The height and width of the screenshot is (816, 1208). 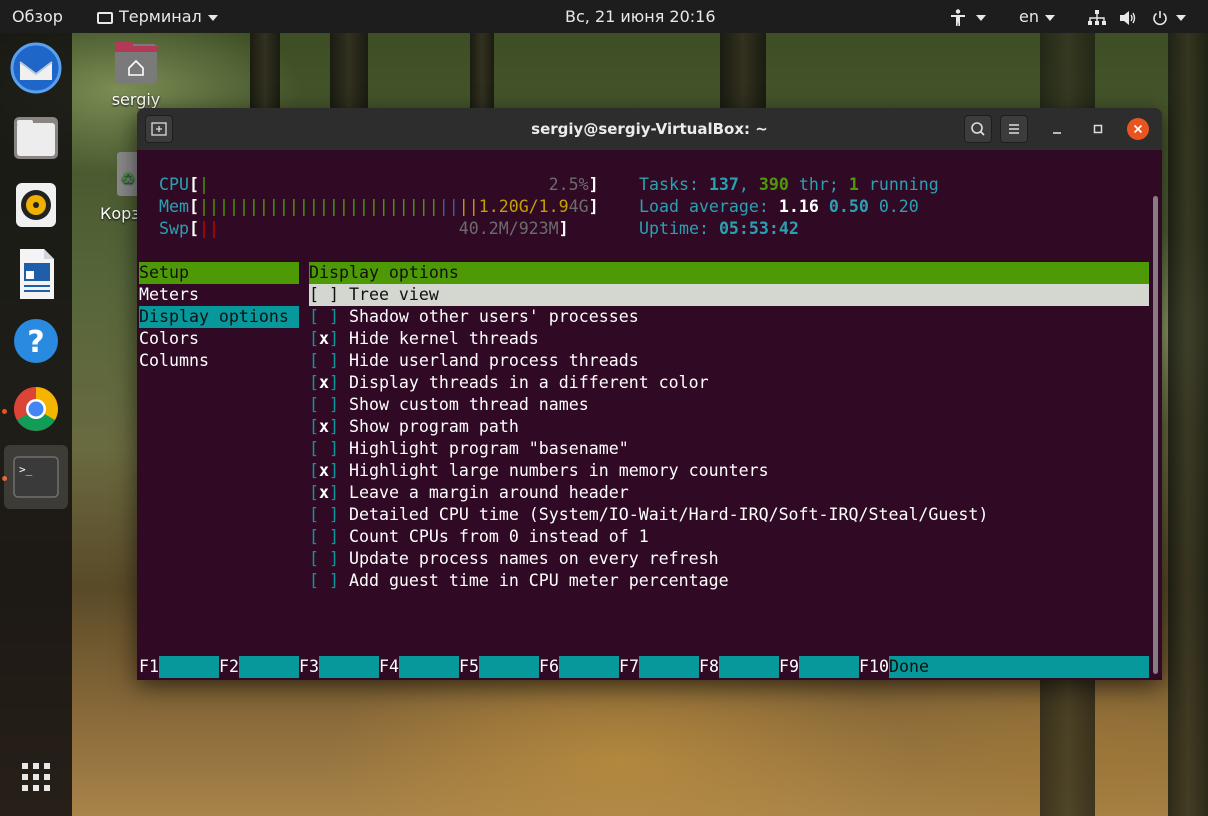 I want to click on search-button, so click(x=978, y=129).